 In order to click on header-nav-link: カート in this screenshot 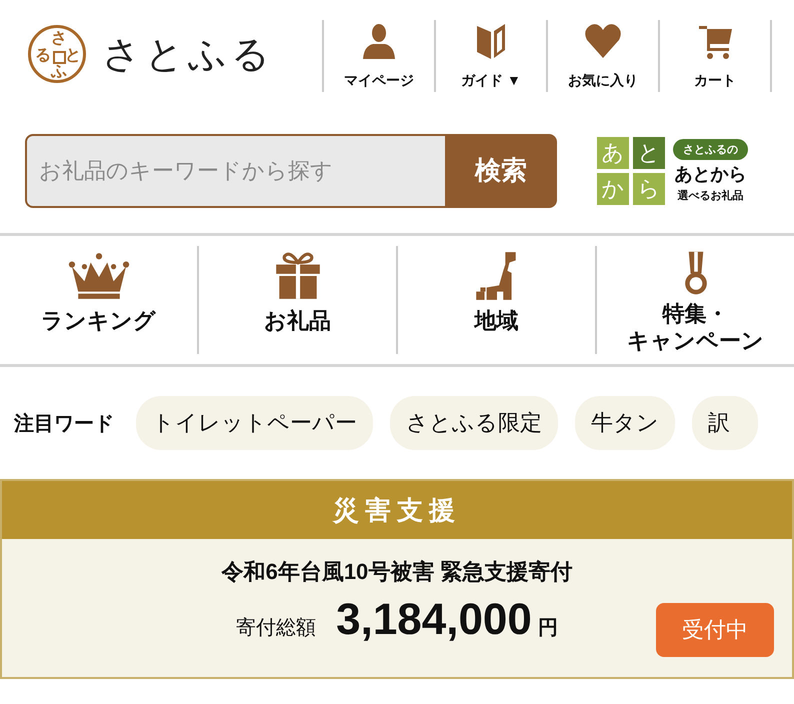, I will do `click(716, 56)`.